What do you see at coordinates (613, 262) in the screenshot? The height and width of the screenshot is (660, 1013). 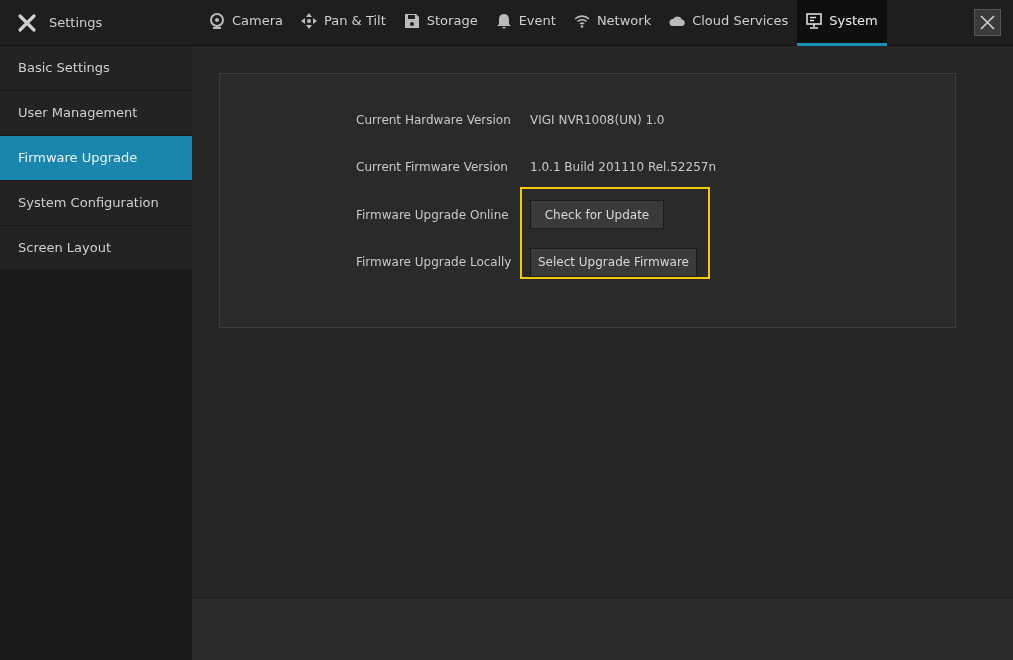 I see `action-button: Select Upgrade Firmware` at bounding box center [613, 262].